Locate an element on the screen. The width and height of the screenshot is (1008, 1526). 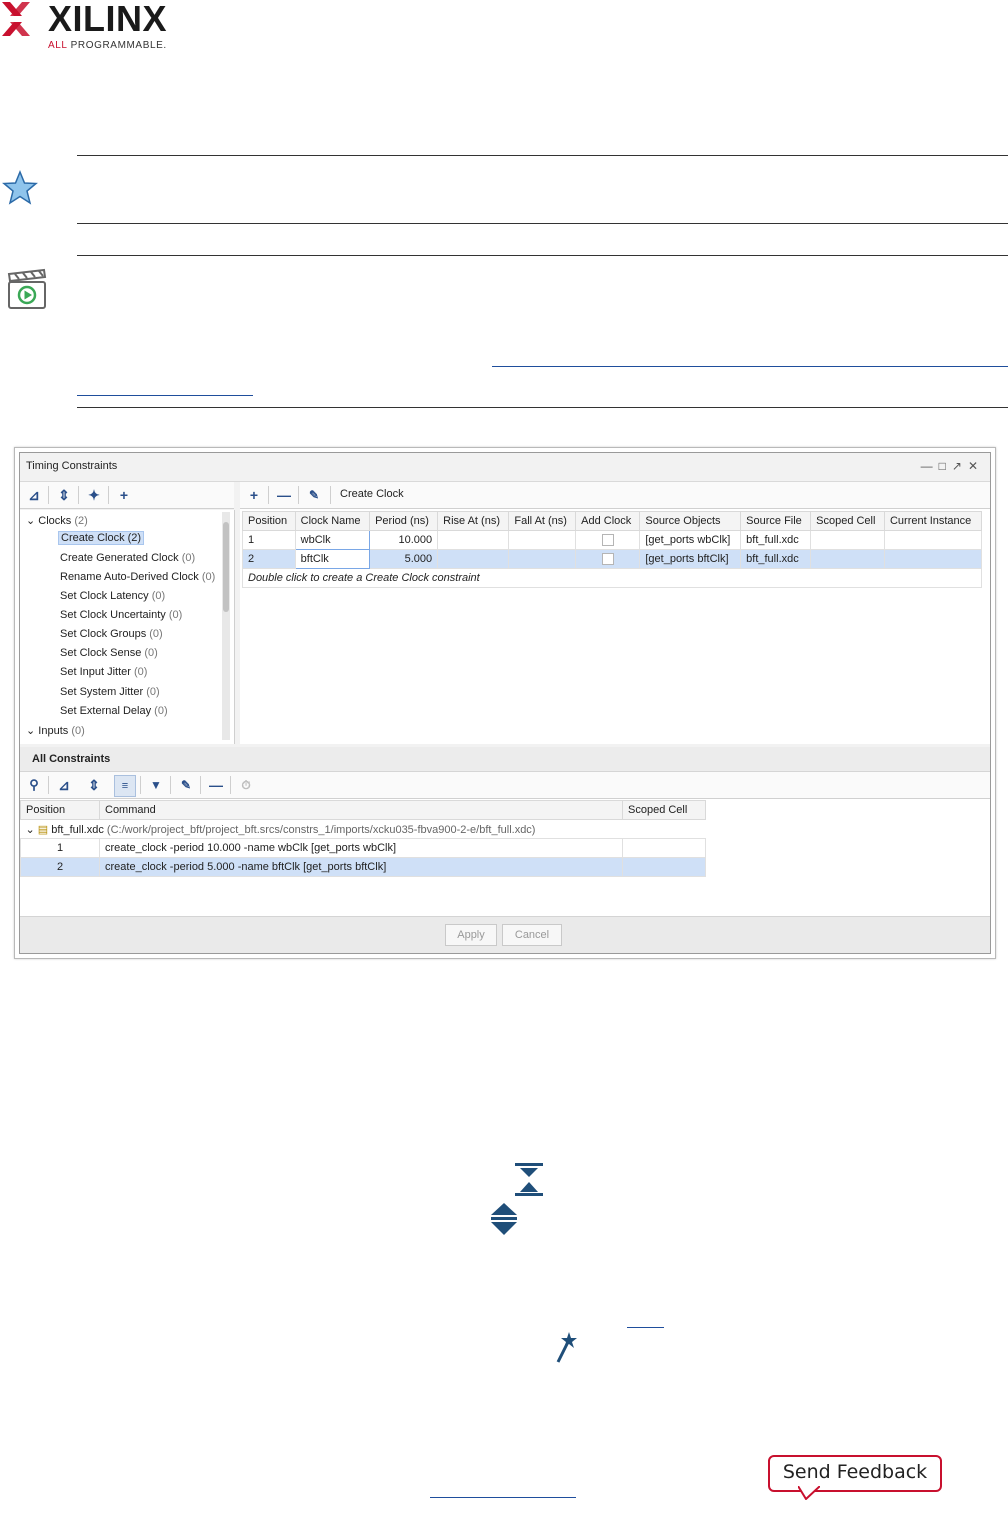
col-fall-at: Fall At (ns) is located at coordinates (542, 521).